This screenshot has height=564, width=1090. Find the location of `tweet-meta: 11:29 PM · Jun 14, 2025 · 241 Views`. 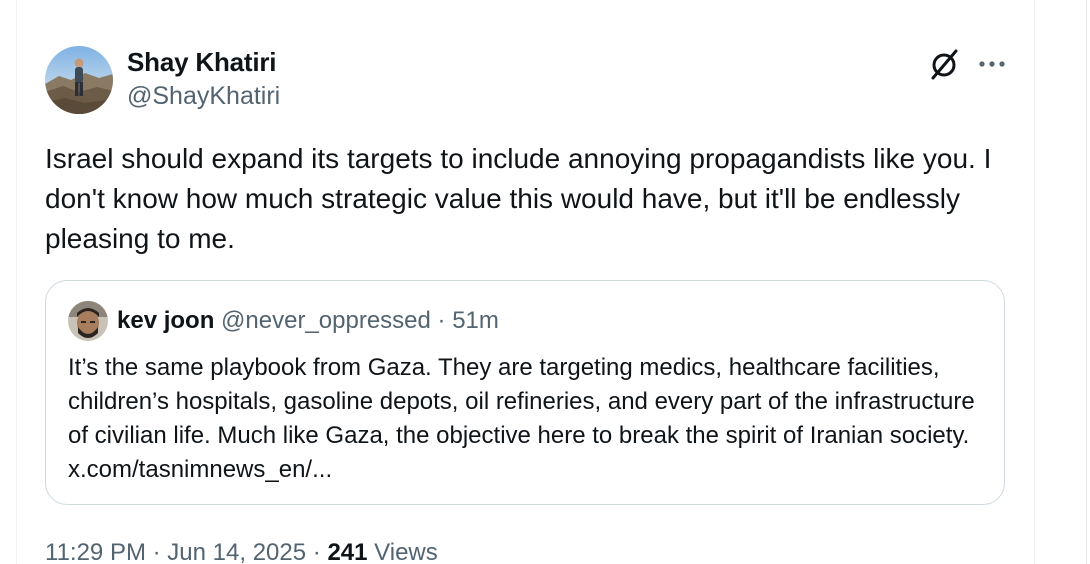

tweet-meta: 11:29 PM · Jun 14, 2025 · 241 Views is located at coordinates (241, 550).